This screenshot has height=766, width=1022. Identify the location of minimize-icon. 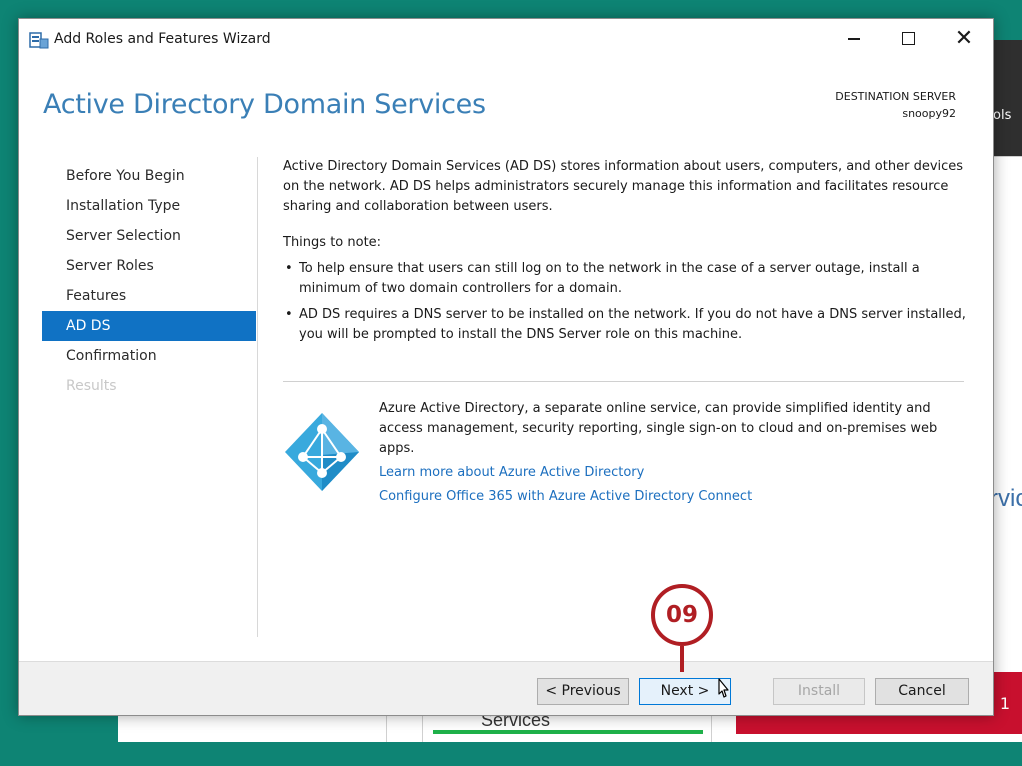
(854, 39).